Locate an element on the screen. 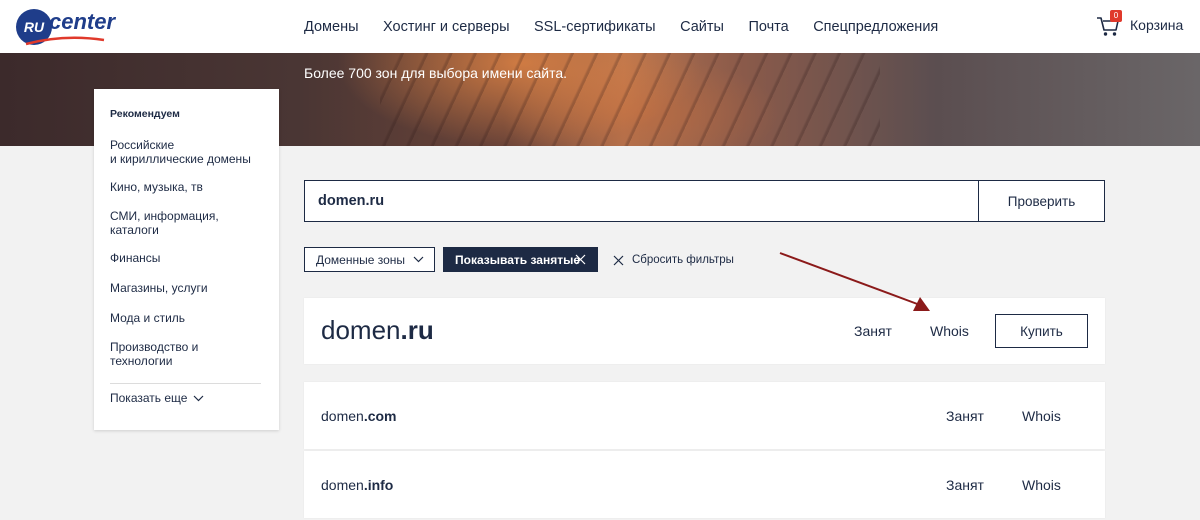 The height and width of the screenshot is (520, 1200). main-domain-result: domen.ru Занят Whois Купить is located at coordinates (704, 331).